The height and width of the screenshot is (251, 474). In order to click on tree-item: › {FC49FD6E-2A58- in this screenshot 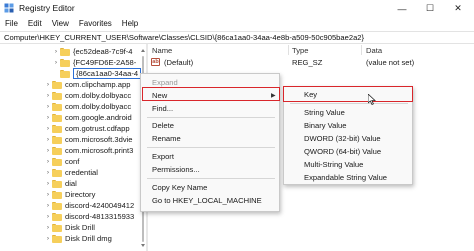, I will do `click(94, 62)`.